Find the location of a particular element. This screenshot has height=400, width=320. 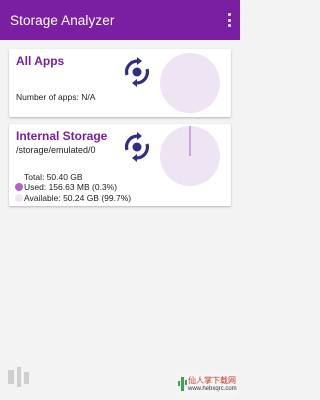

all-apps-title: All Apps is located at coordinates (40, 61).